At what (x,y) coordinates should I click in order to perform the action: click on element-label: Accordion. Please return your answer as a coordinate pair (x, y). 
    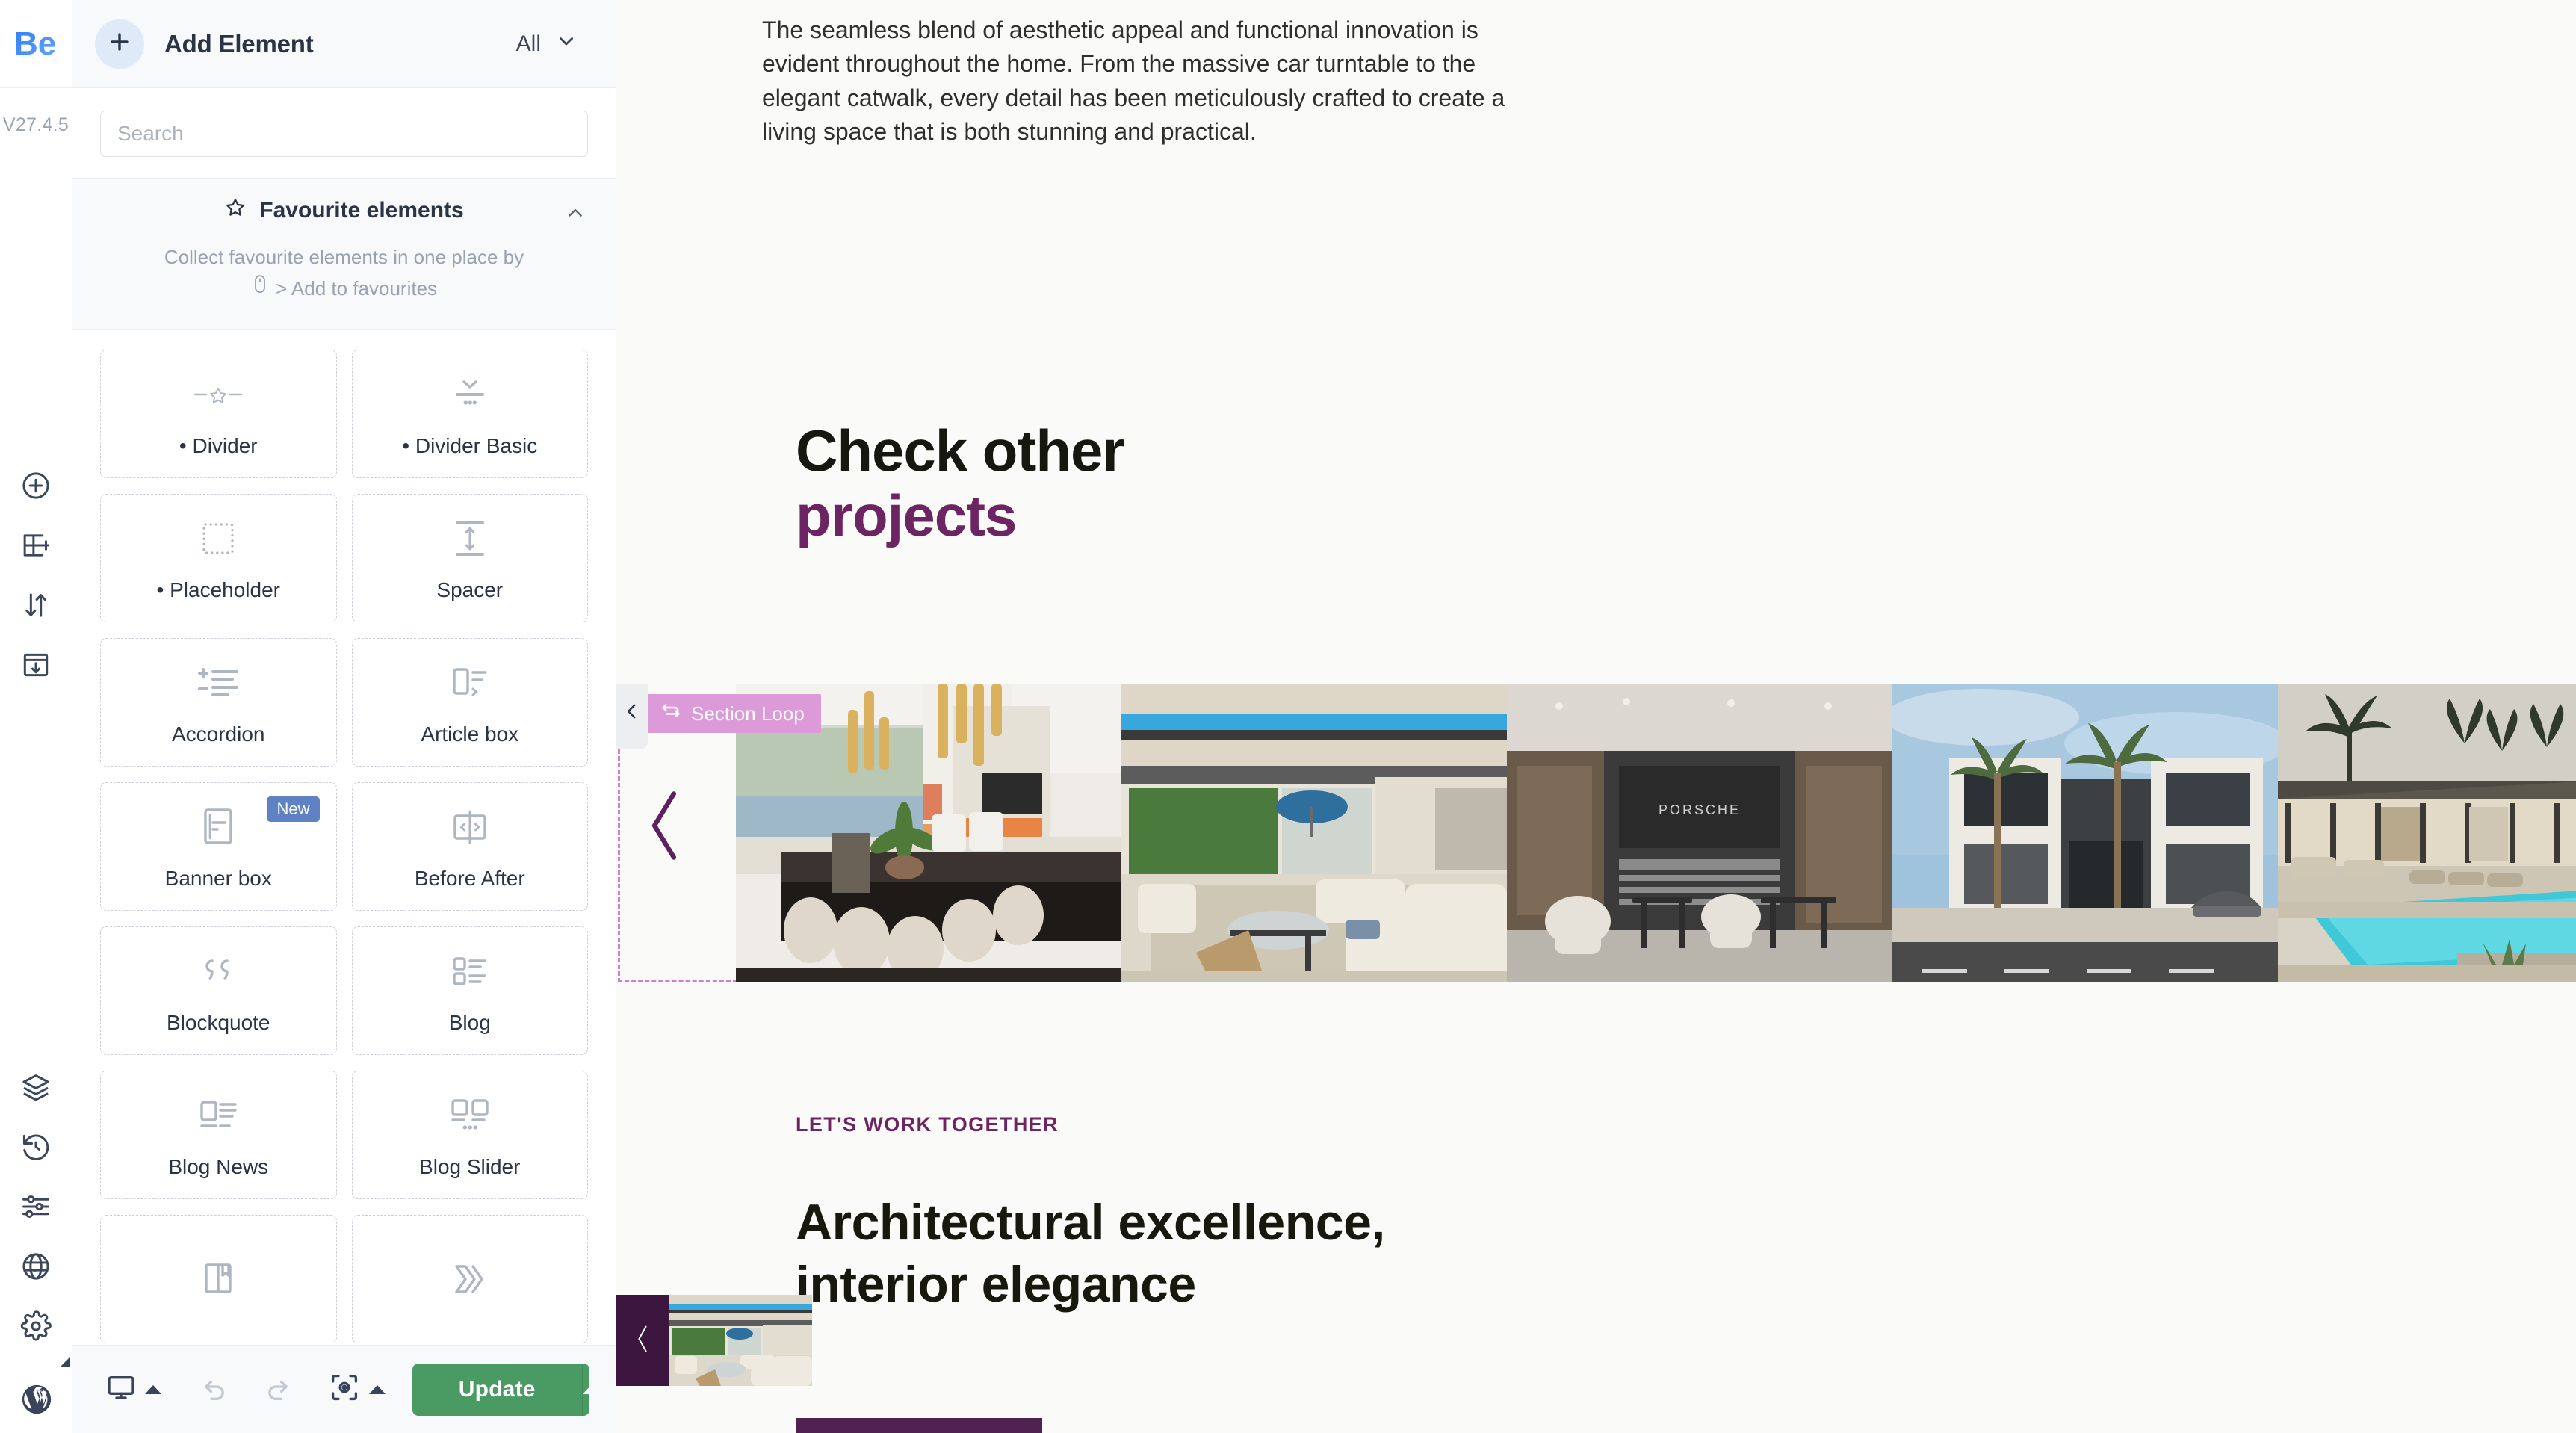
    Looking at the image, I should click on (218, 734).